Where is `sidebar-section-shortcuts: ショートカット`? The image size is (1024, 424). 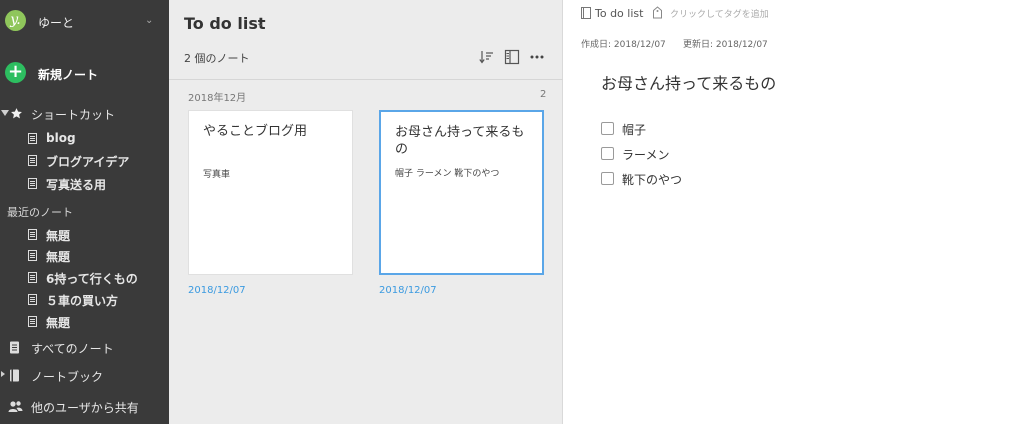
sidebar-section-shortcuts: ショートカット is located at coordinates (84, 114).